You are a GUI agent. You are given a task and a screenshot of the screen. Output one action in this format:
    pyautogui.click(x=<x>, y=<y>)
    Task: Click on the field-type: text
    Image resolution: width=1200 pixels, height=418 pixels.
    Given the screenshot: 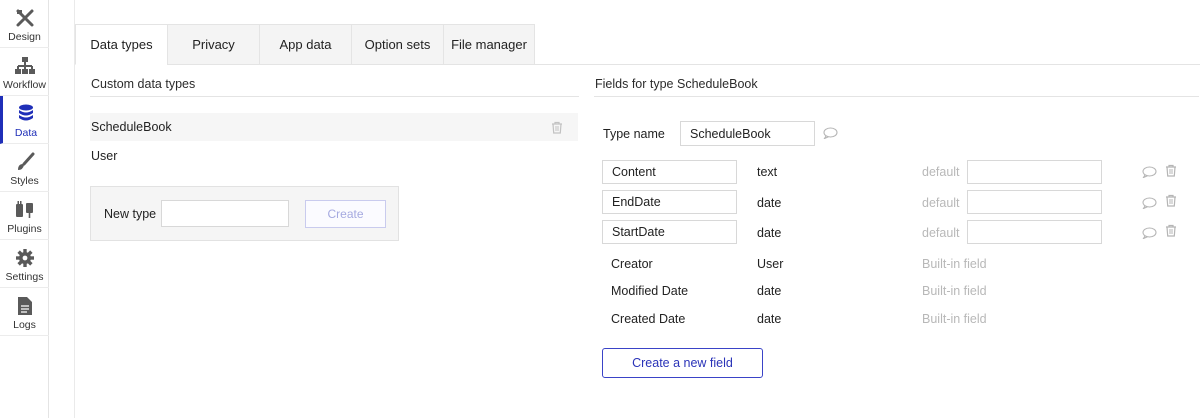 What is the action you would take?
    pyautogui.click(x=767, y=172)
    